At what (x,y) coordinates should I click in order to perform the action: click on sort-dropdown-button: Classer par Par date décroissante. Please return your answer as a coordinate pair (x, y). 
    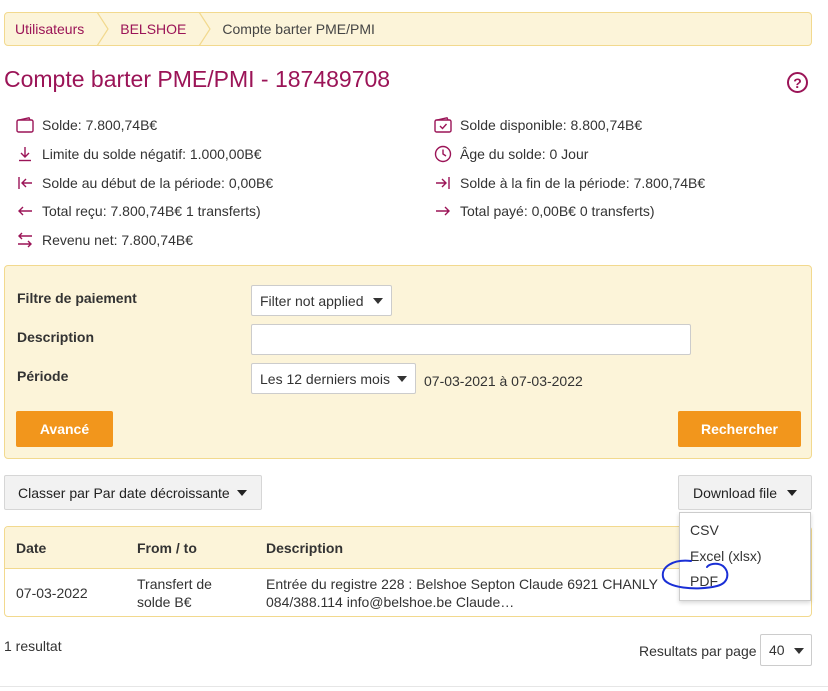
    Looking at the image, I should click on (133, 492).